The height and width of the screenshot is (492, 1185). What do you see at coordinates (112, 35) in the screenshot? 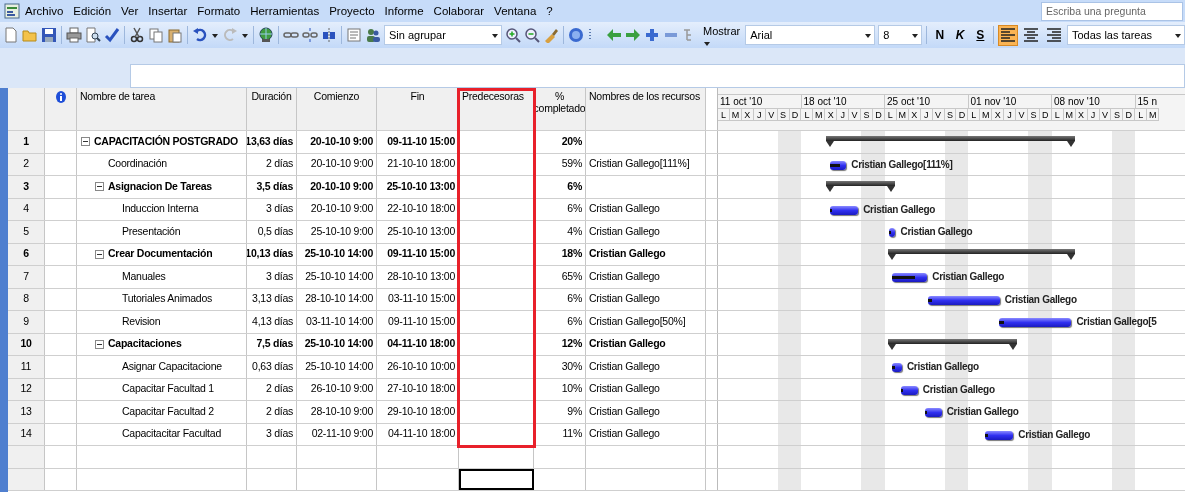
I see `checkmark-icon` at bounding box center [112, 35].